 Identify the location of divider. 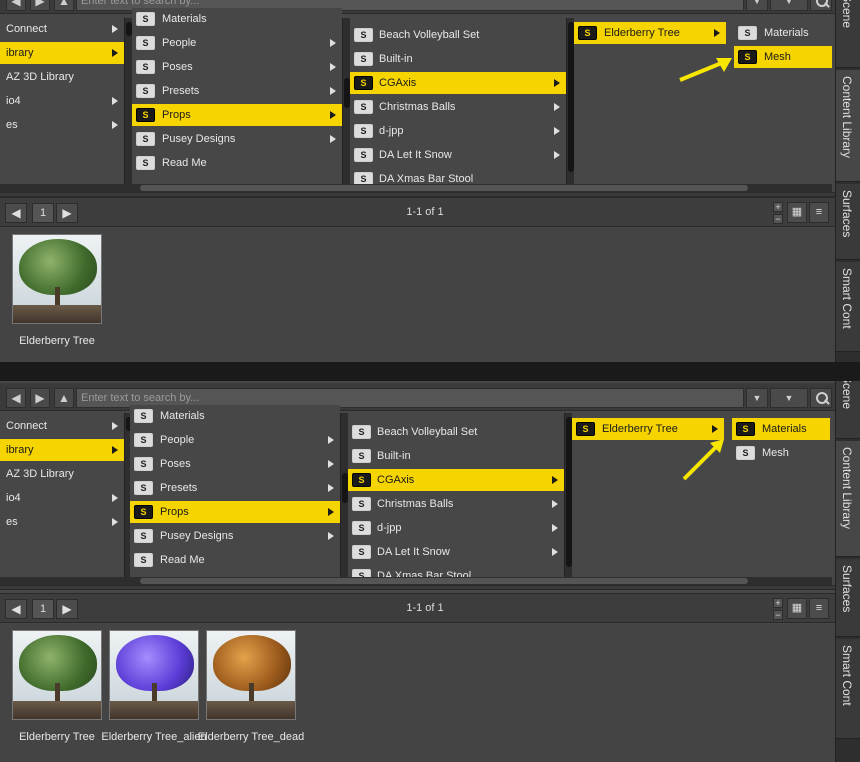
(430, 371).